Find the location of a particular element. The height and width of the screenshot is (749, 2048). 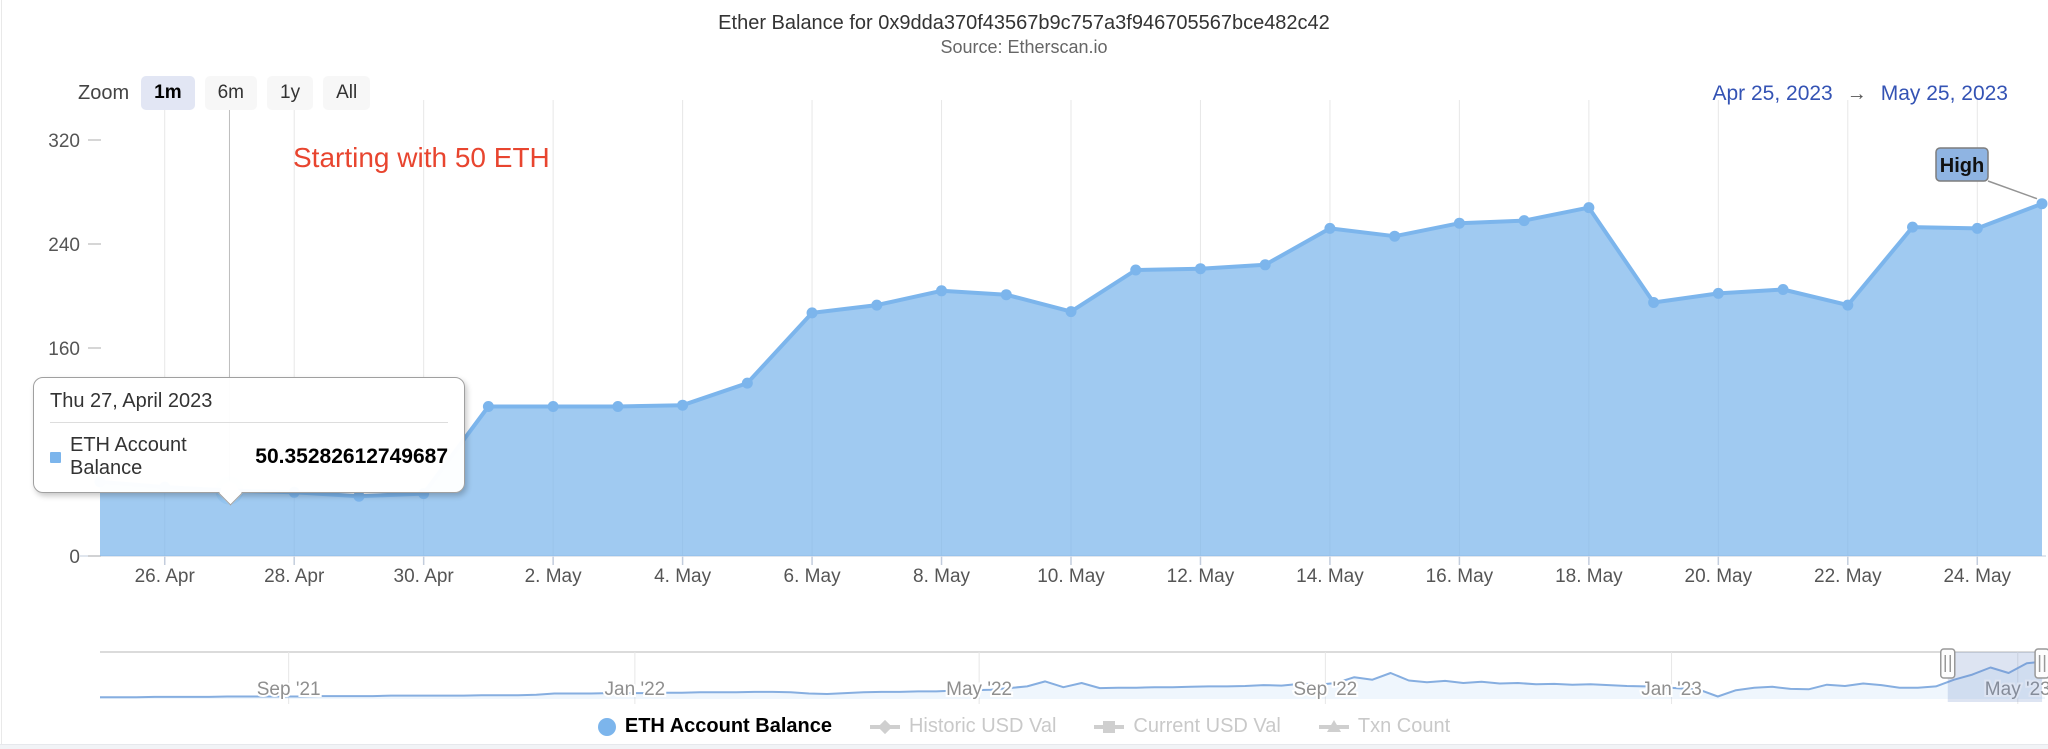

navigator-label: Jan '22 is located at coordinates (635, 689).